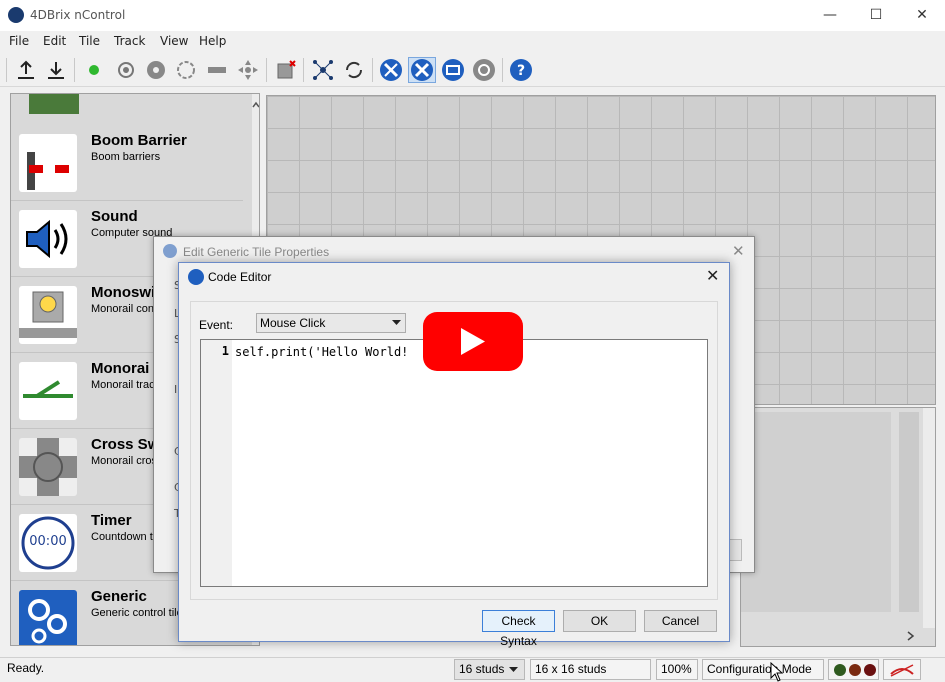 This screenshot has height=682, width=945. I want to click on event-select-value: Mouse Click, so click(293, 323).